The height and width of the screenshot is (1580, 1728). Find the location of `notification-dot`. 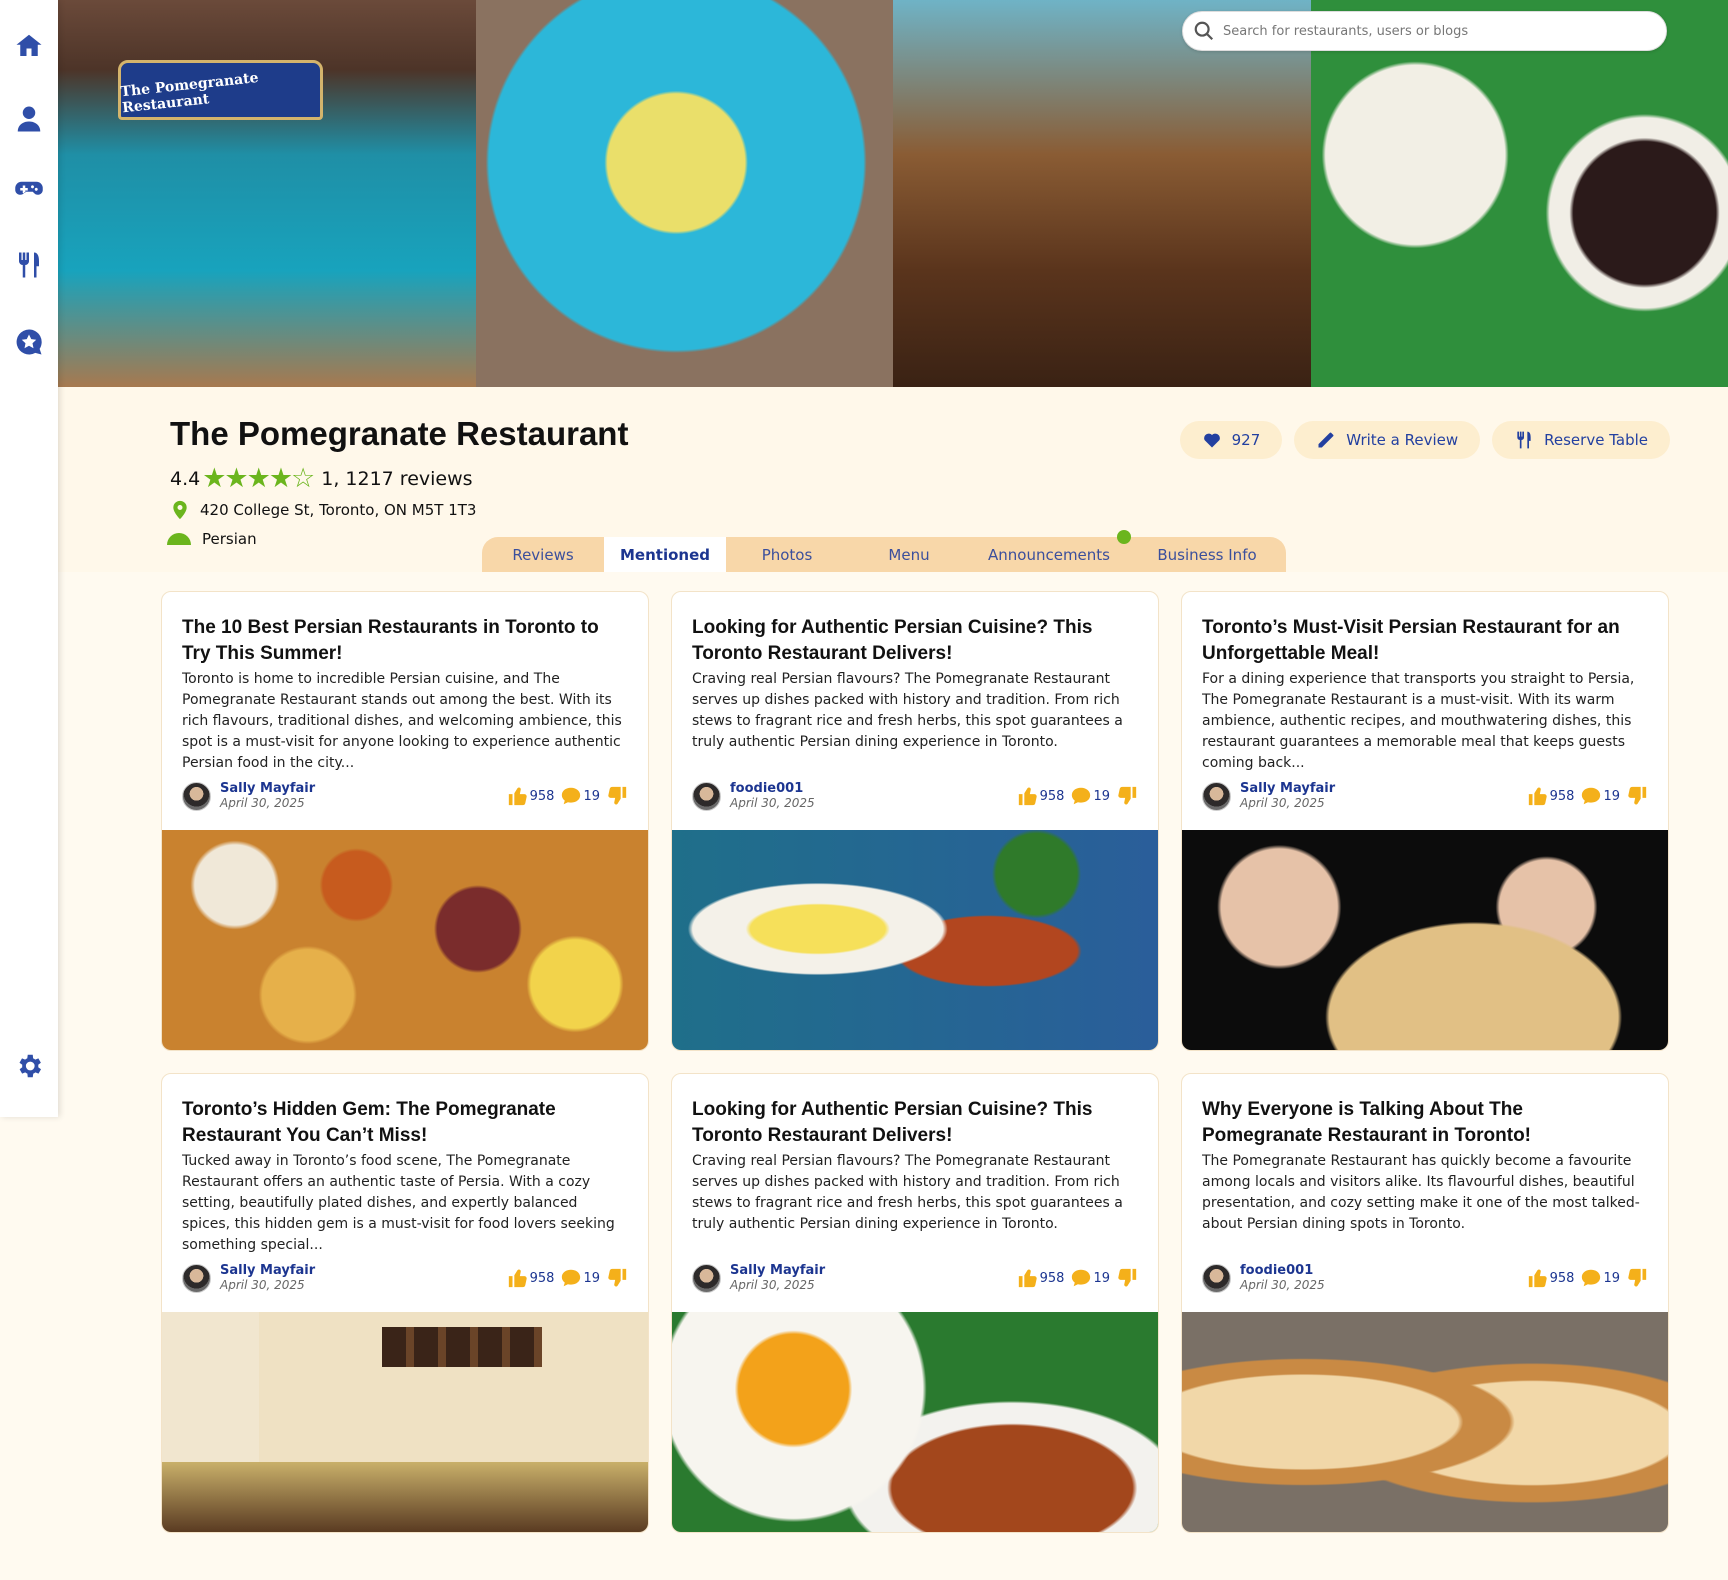

notification-dot is located at coordinates (1124, 537).